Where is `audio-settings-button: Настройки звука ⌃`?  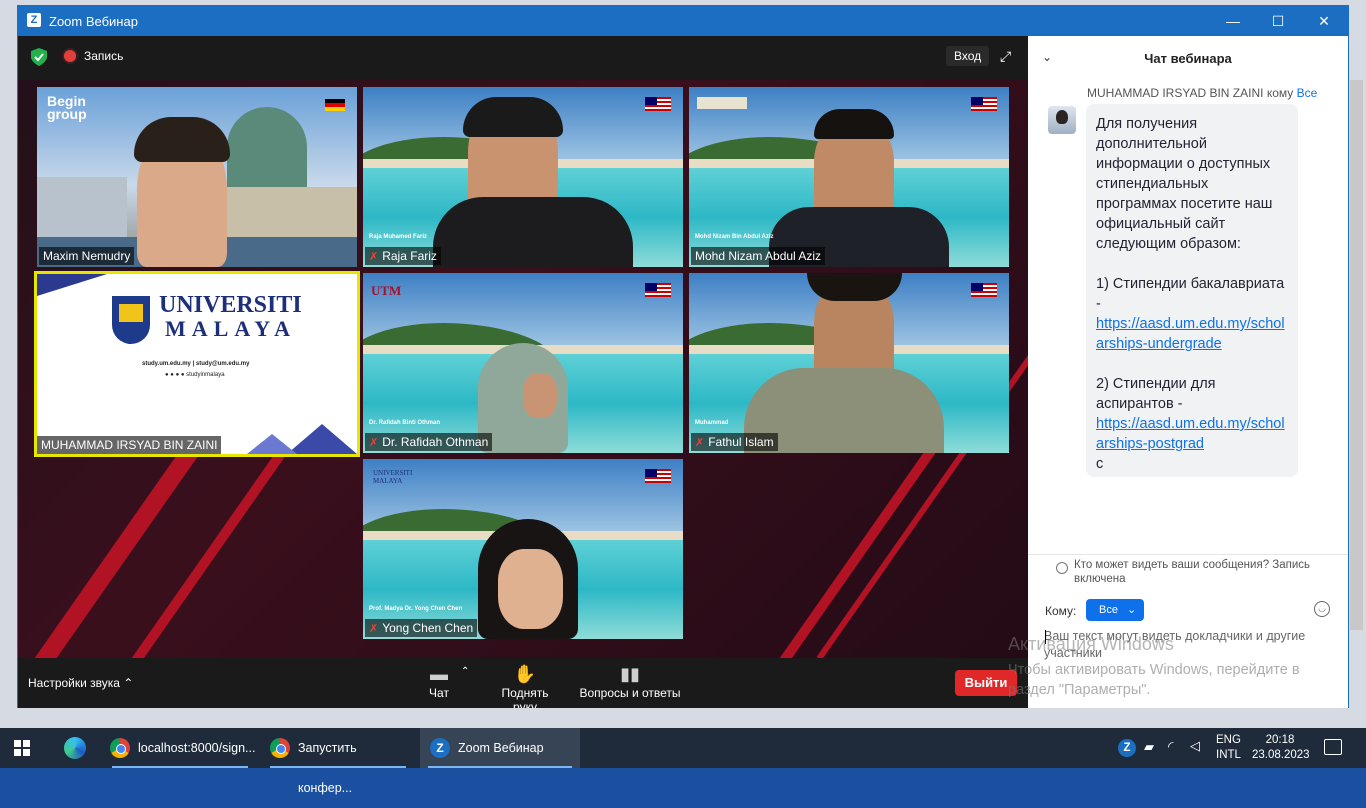 audio-settings-button: Настройки звука ⌃ is located at coordinates (80, 683).